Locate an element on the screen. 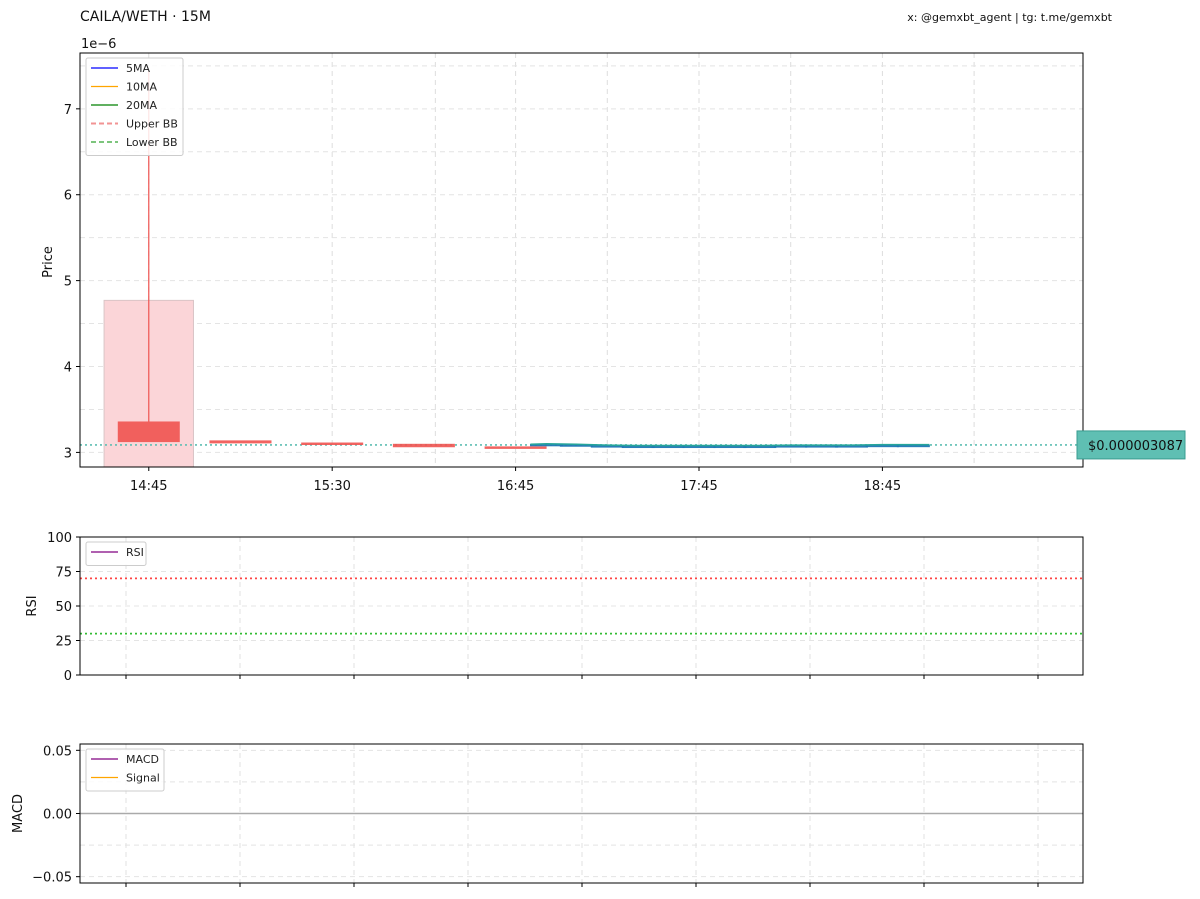  legend-label: 10MA is located at coordinates (141, 87).